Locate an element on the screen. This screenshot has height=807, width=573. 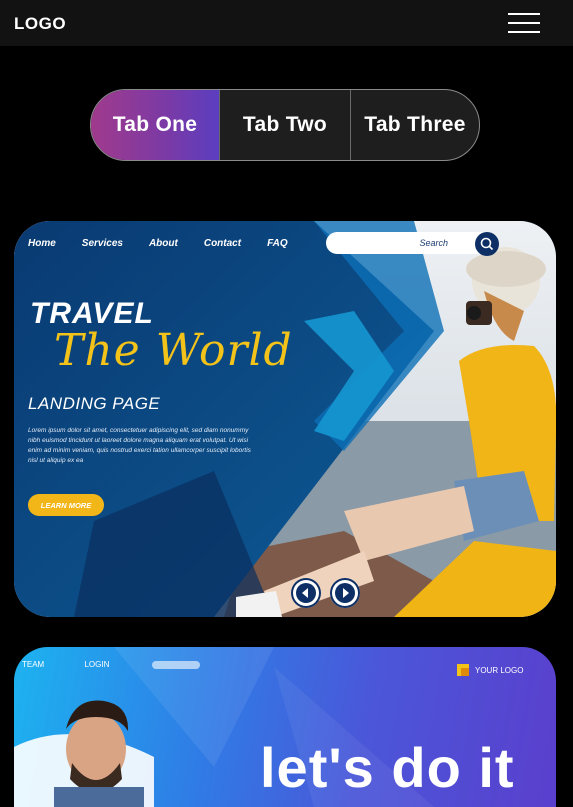
banner2-nav: TEAM LOGIN is located at coordinates (84, 664).